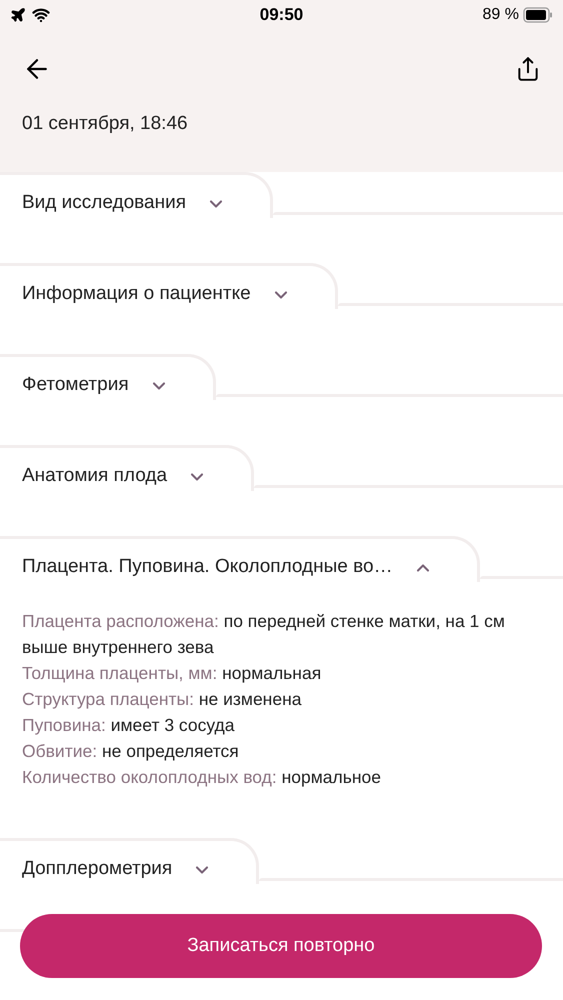 This screenshot has height=1000, width=563. What do you see at coordinates (97, 869) in the screenshot?
I see `section-title: Допплерометрия` at bounding box center [97, 869].